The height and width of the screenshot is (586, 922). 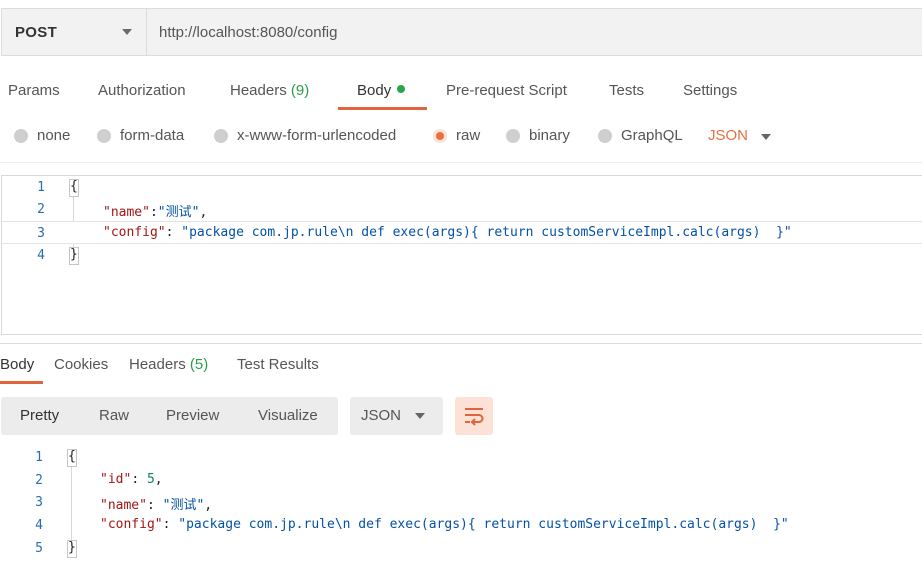 What do you see at coordinates (54, 135) in the screenshot?
I see `body-type-none-label: none` at bounding box center [54, 135].